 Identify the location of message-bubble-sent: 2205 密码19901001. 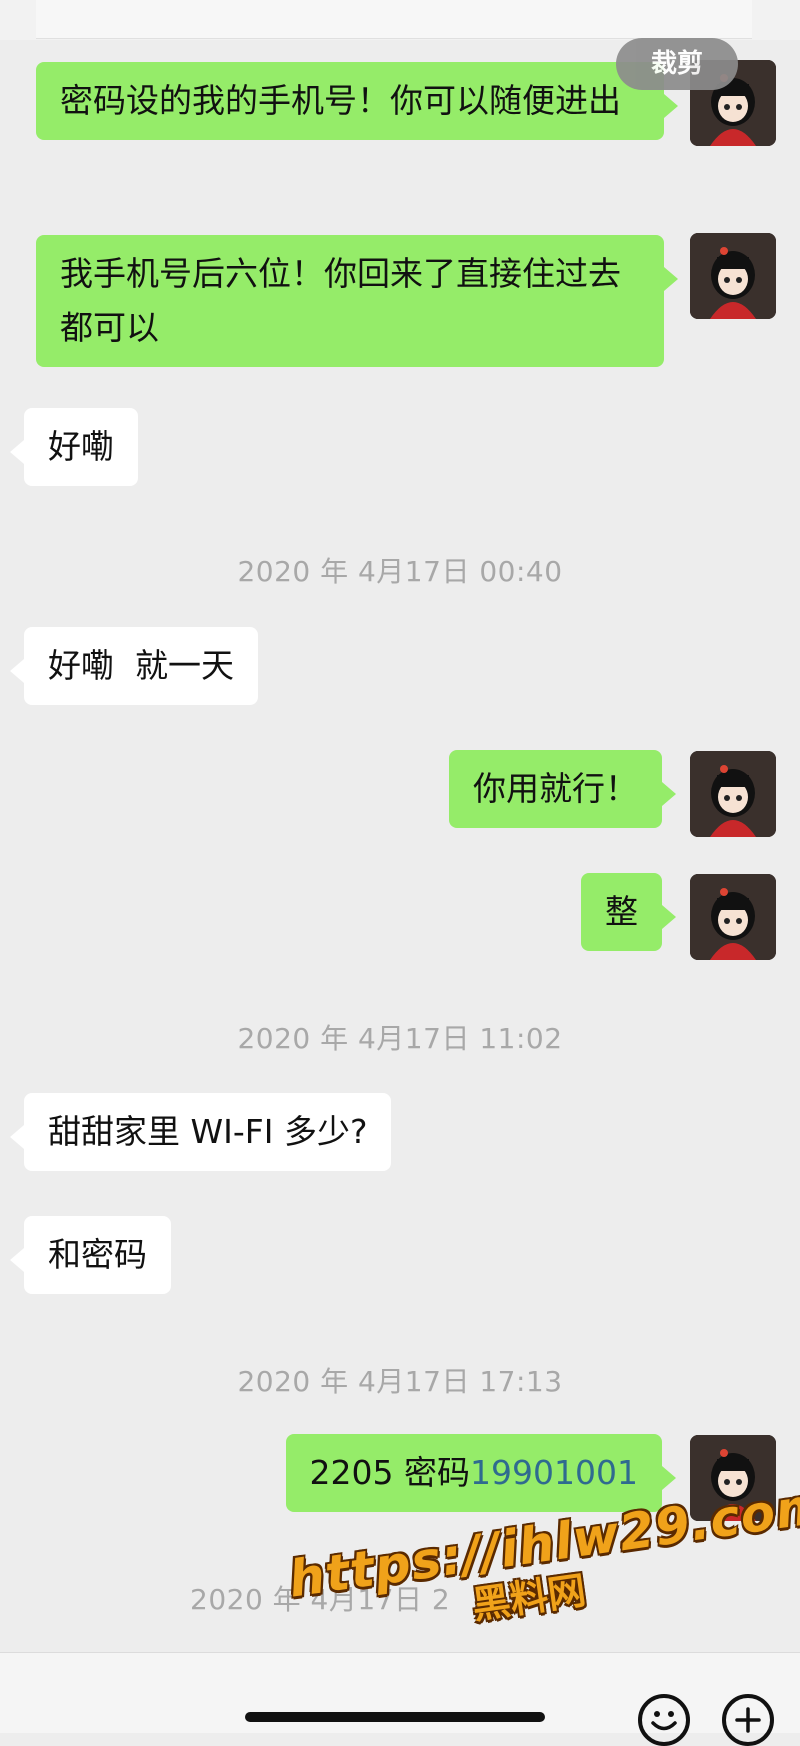
(481, 1473).